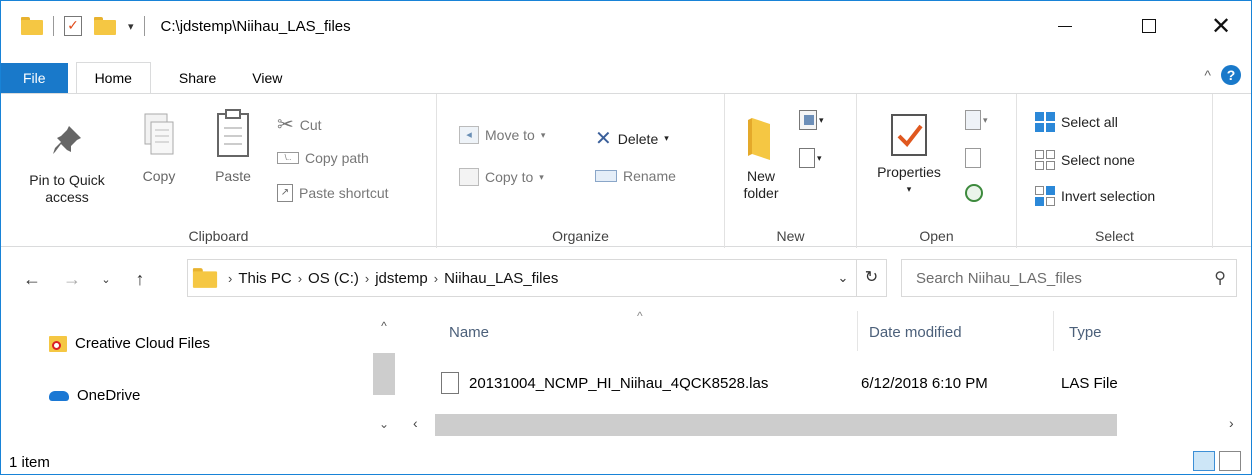 The width and height of the screenshot is (1252, 475). What do you see at coordinates (761, 193) in the screenshot?
I see `new-folder-label-line2: folder` at bounding box center [761, 193].